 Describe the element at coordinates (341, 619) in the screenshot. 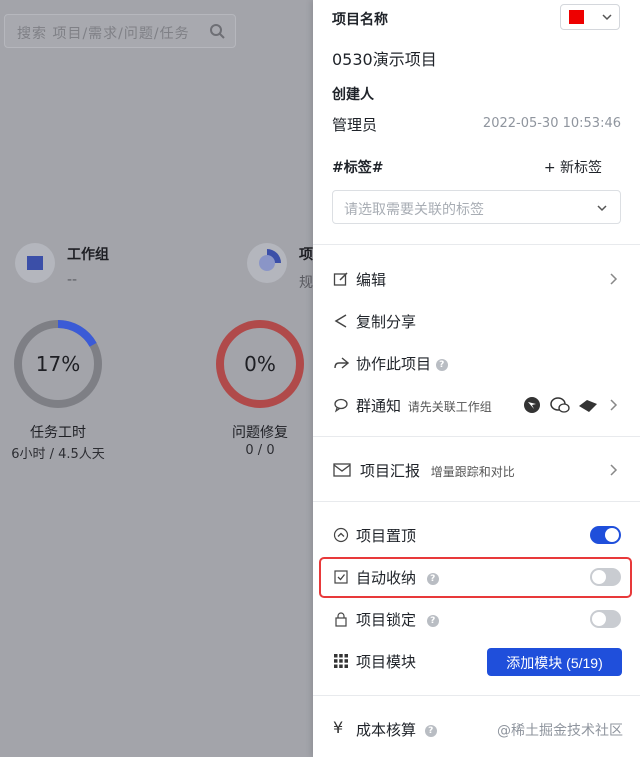

I see `lock-icon` at that location.